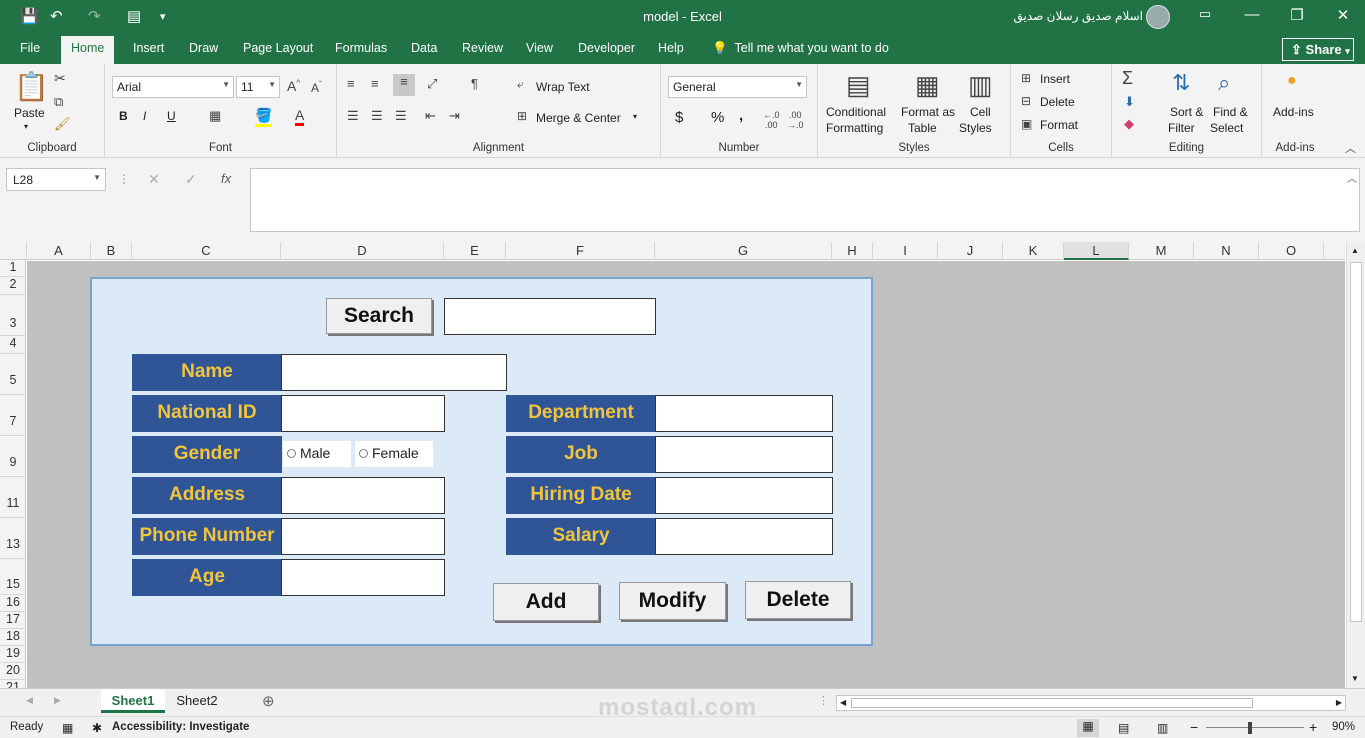 Image resolution: width=1365 pixels, height=738 pixels. I want to click on zoom-slider-thumb, so click(1250, 728).